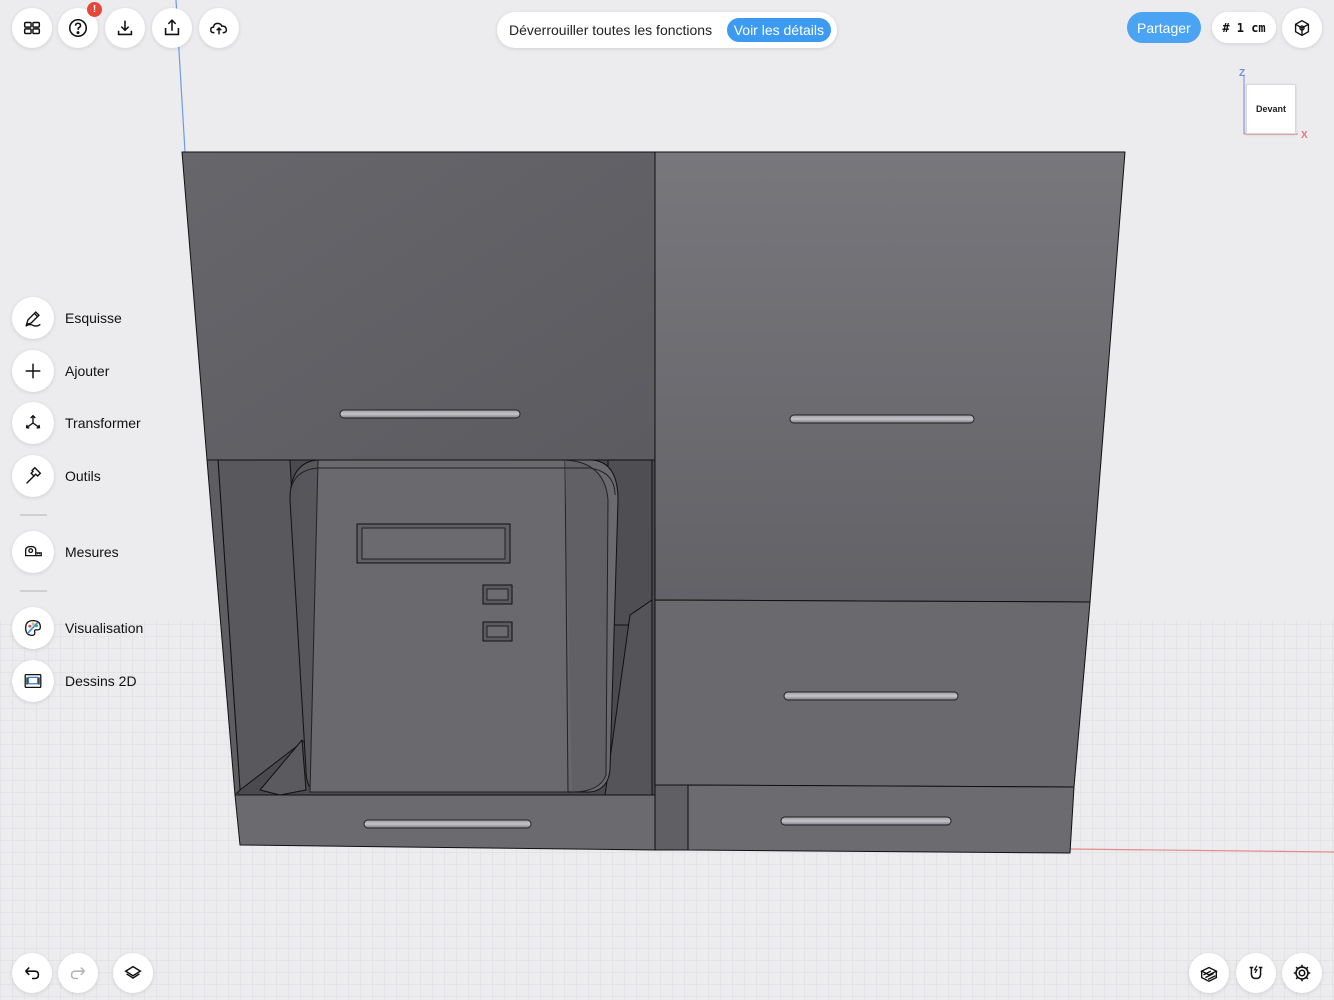 This screenshot has width=1334, height=1000. I want to click on cloud-button, so click(219, 28).